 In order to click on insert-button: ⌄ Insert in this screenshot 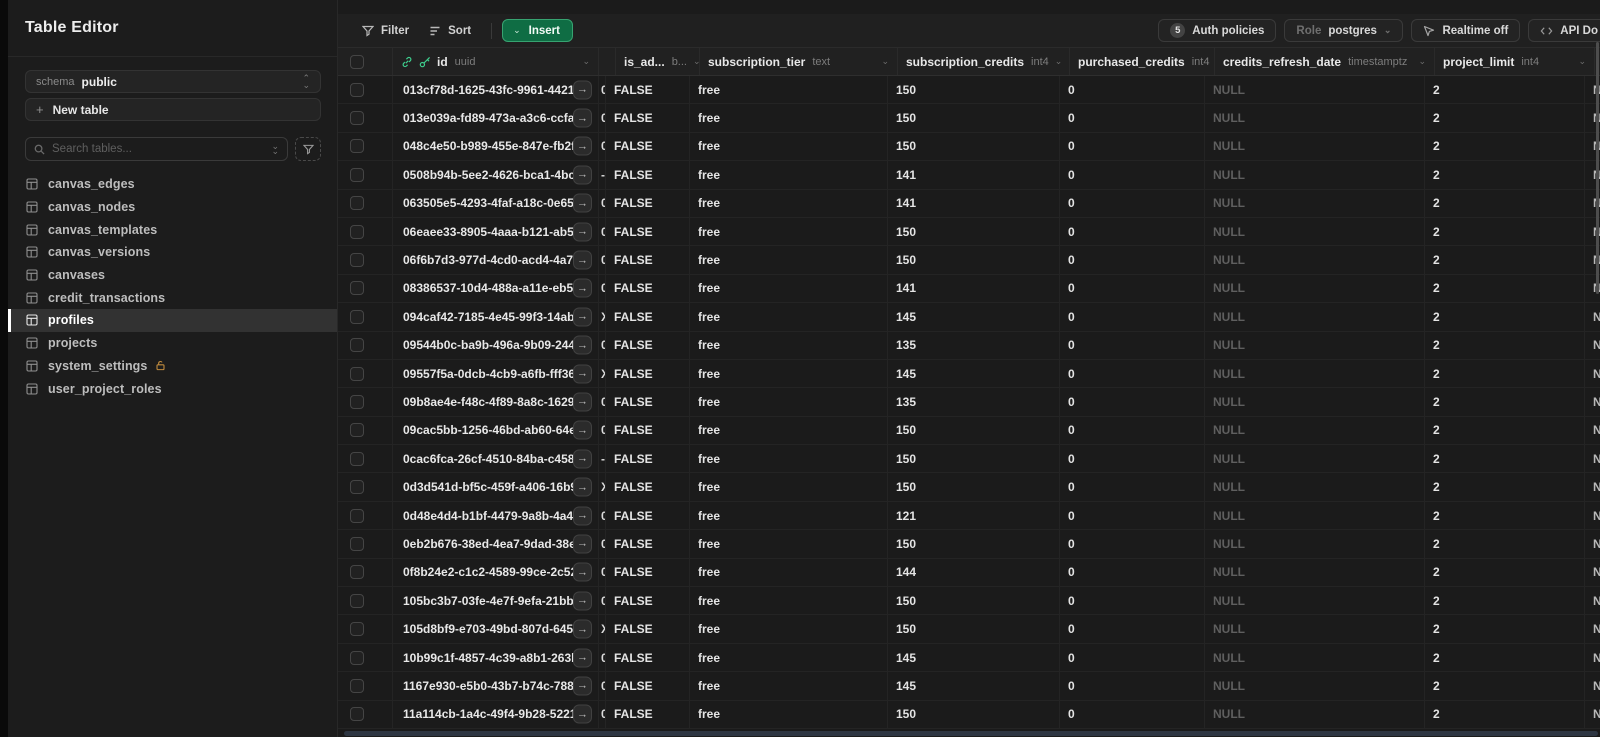, I will do `click(537, 30)`.